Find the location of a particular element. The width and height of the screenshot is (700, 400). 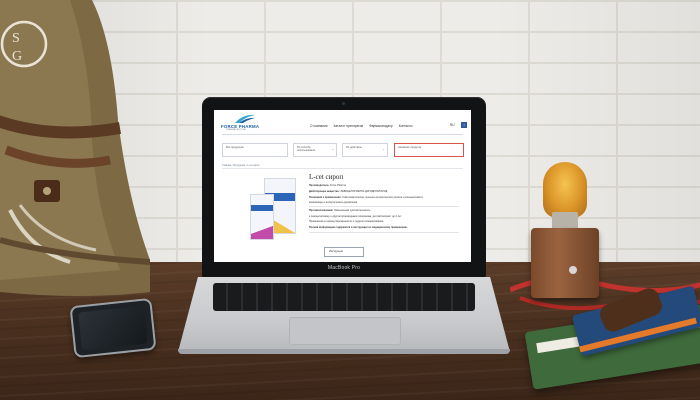

language-switcher: RU is located at coordinates (452, 125).